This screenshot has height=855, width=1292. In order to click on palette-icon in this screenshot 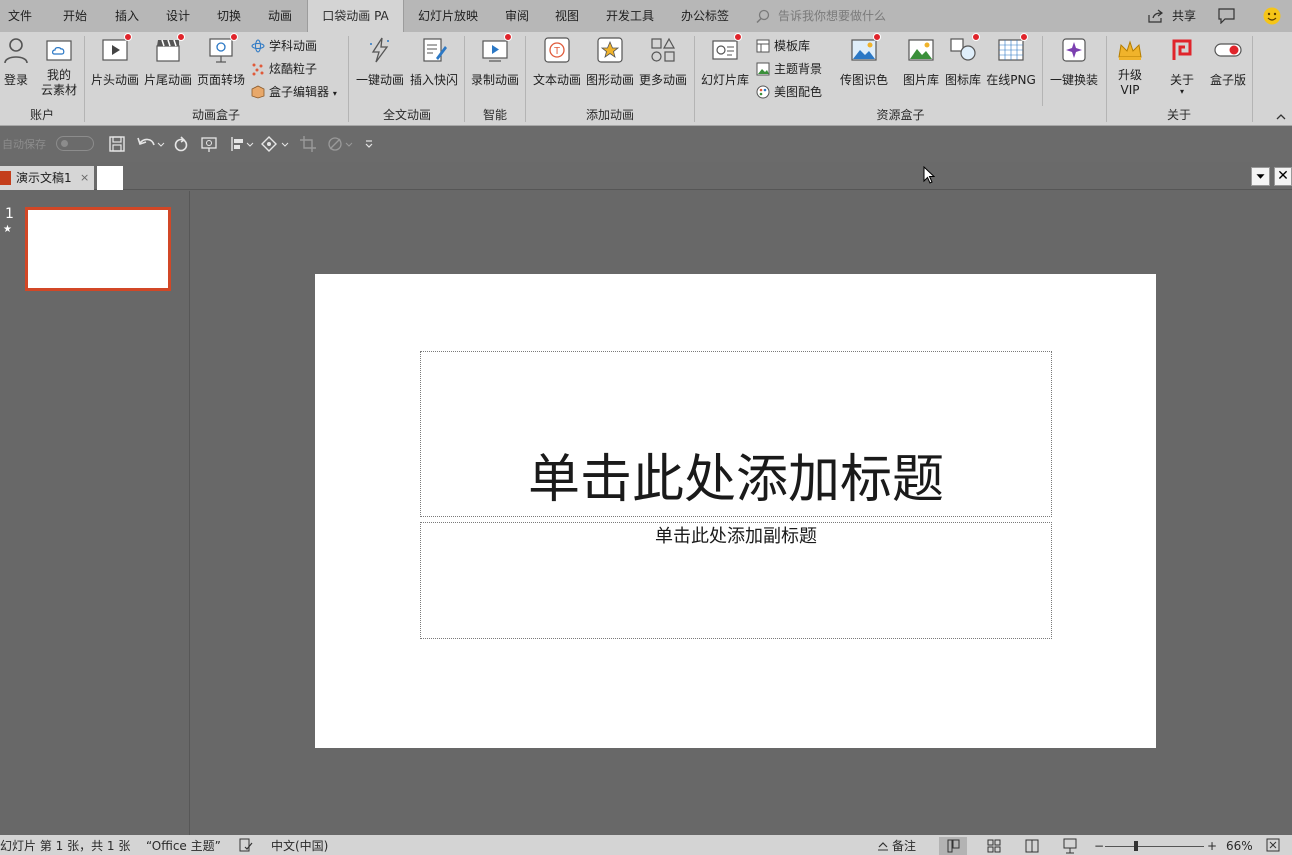, I will do `click(763, 92)`.